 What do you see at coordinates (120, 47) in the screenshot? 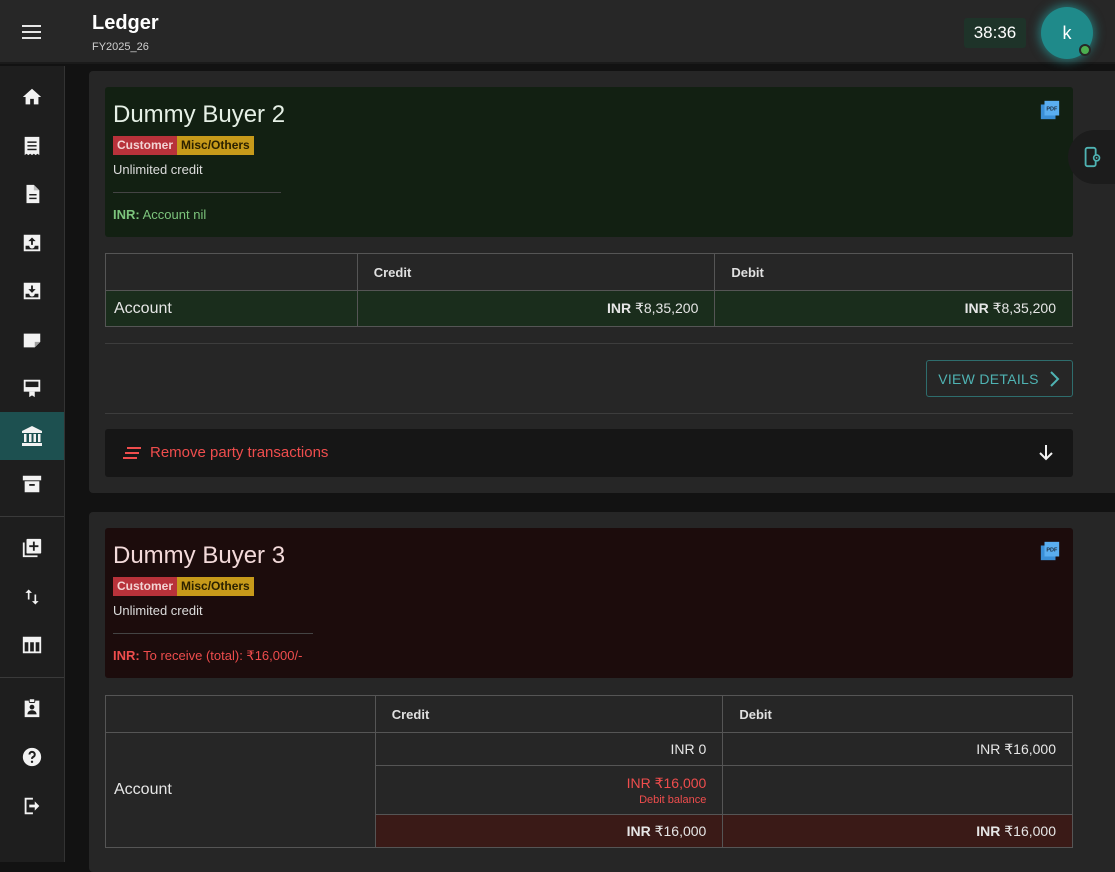
I see `fiscal-year-label: FY2025_26` at bounding box center [120, 47].